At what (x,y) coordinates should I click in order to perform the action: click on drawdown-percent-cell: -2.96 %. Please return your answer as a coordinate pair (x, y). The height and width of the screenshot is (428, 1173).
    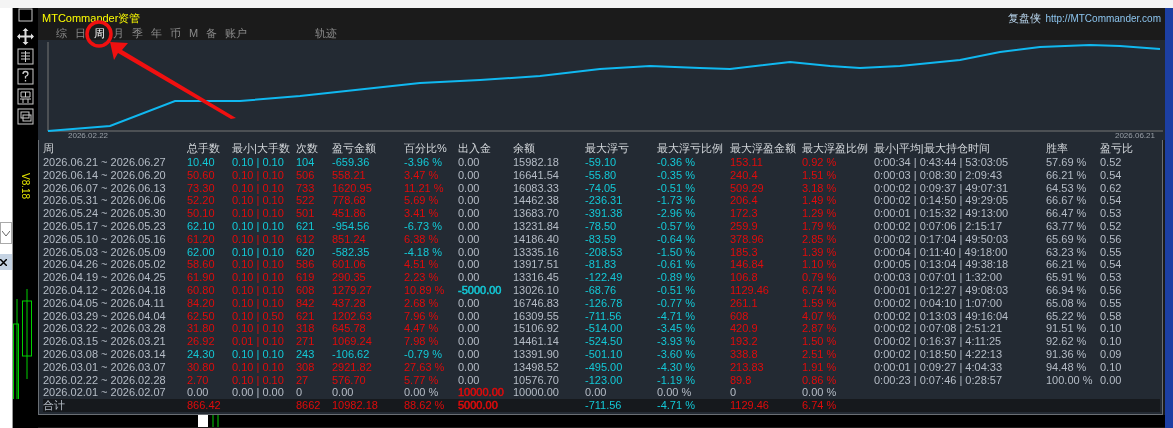
    Looking at the image, I should click on (693, 213).